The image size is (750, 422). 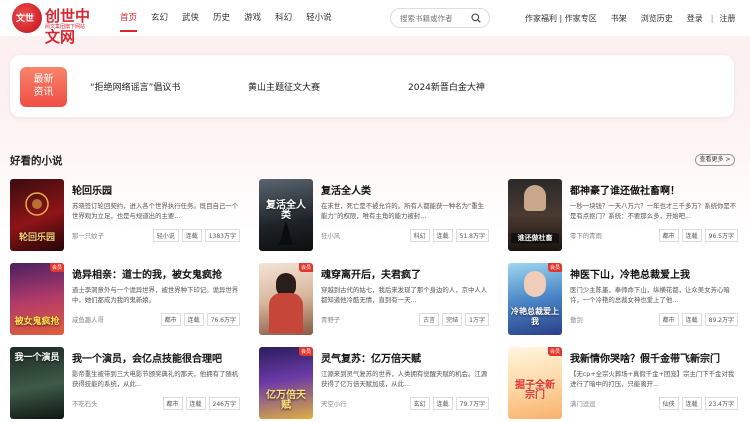 I want to click on site-logo: 文世 创世中文网 阅文集团旗下网站, so click(x=57, y=24).